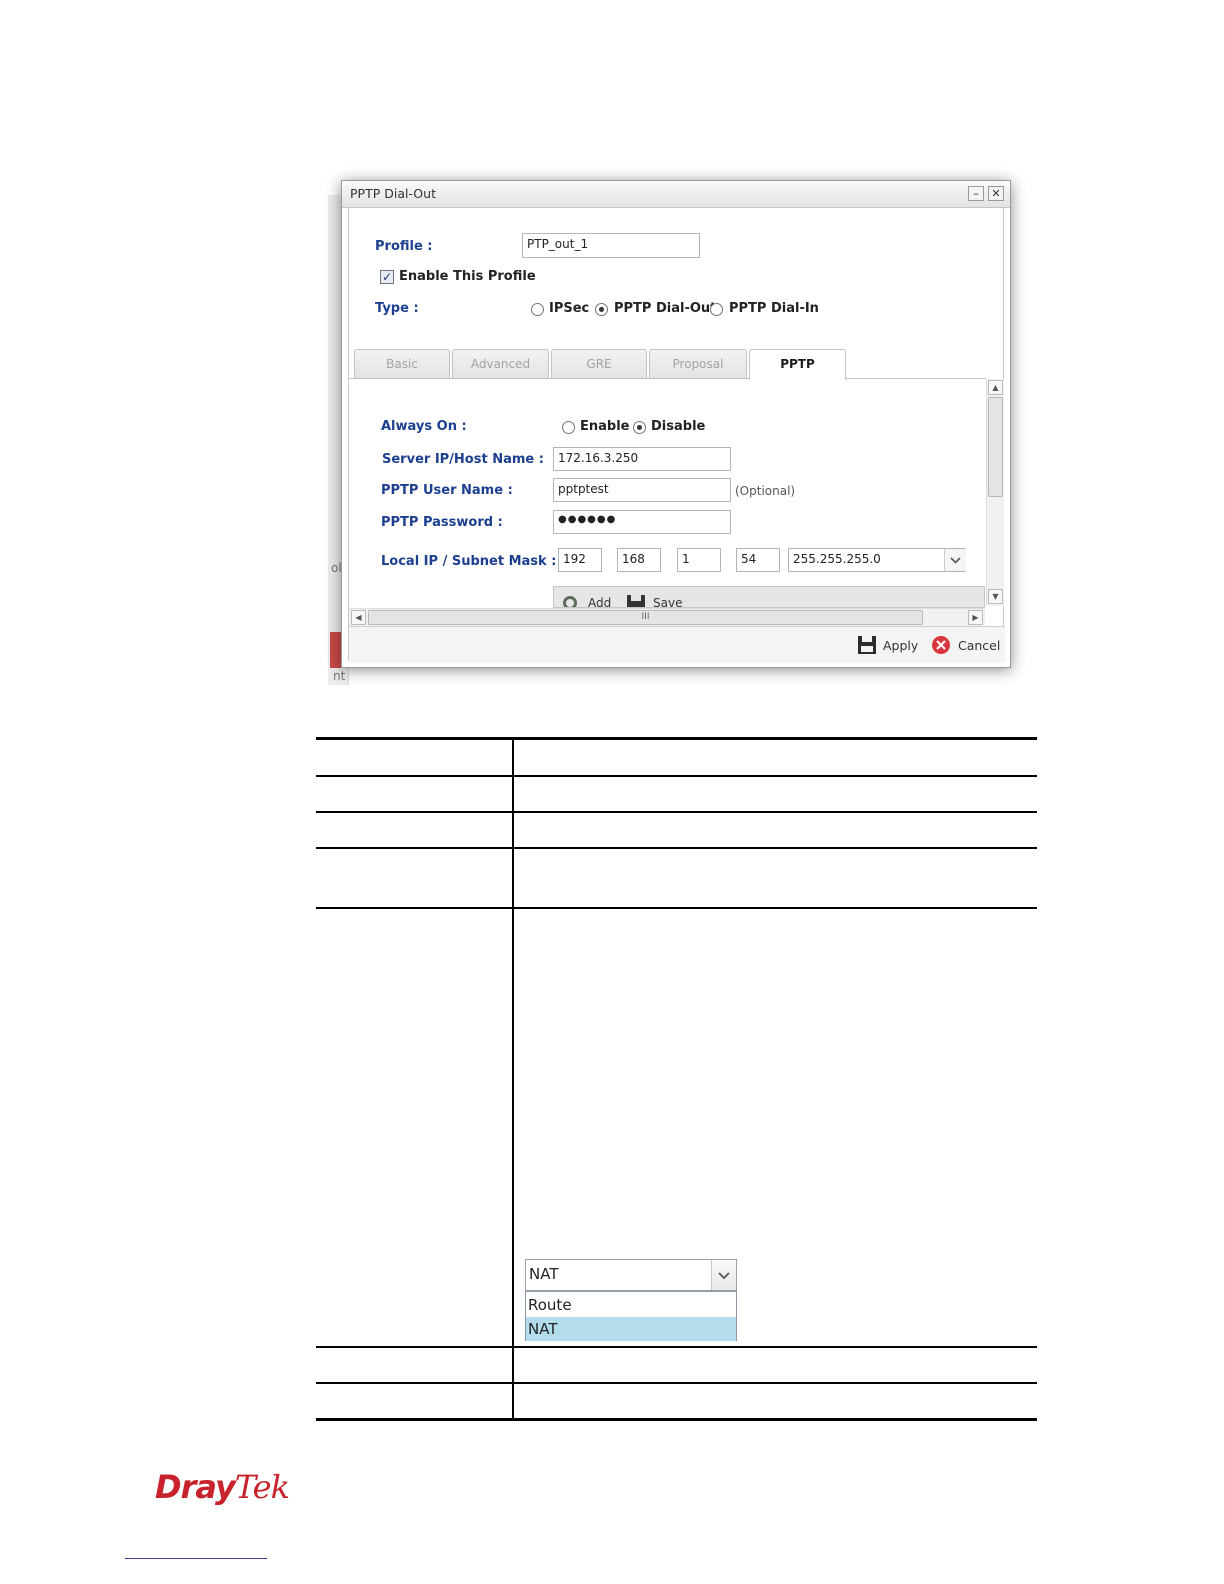 The image size is (1224, 1584). Describe the element at coordinates (387, 277) in the screenshot. I see `enable-profile-checkbox: ✓` at that location.